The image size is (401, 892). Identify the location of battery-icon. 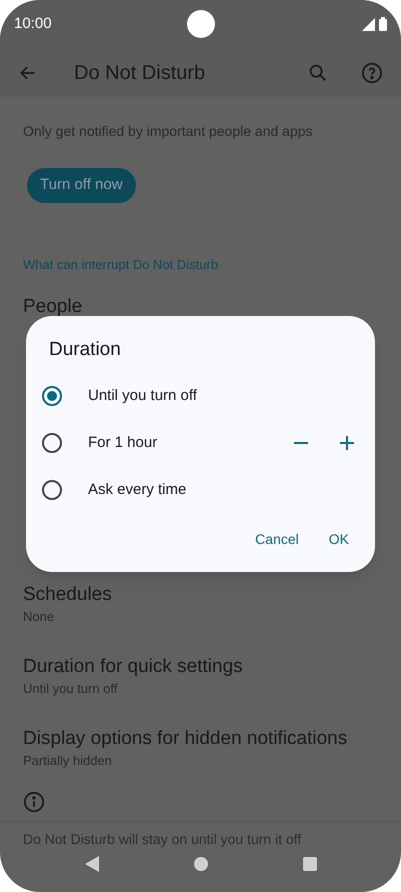
(383, 24).